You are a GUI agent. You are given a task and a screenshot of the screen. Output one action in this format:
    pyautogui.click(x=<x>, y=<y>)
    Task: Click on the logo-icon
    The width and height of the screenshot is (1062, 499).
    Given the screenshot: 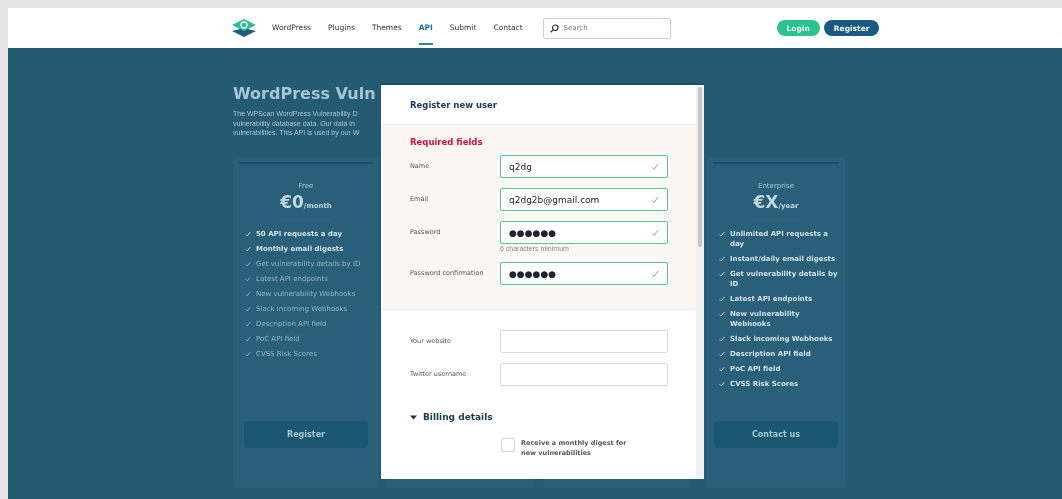 What is the action you would take?
    pyautogui.click(x=244, y=28)
    